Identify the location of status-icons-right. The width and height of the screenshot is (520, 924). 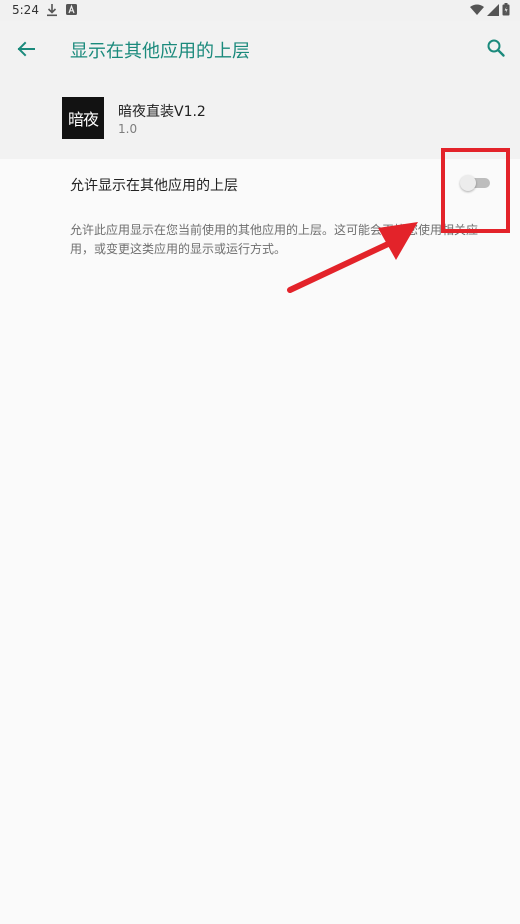
(490, 9).